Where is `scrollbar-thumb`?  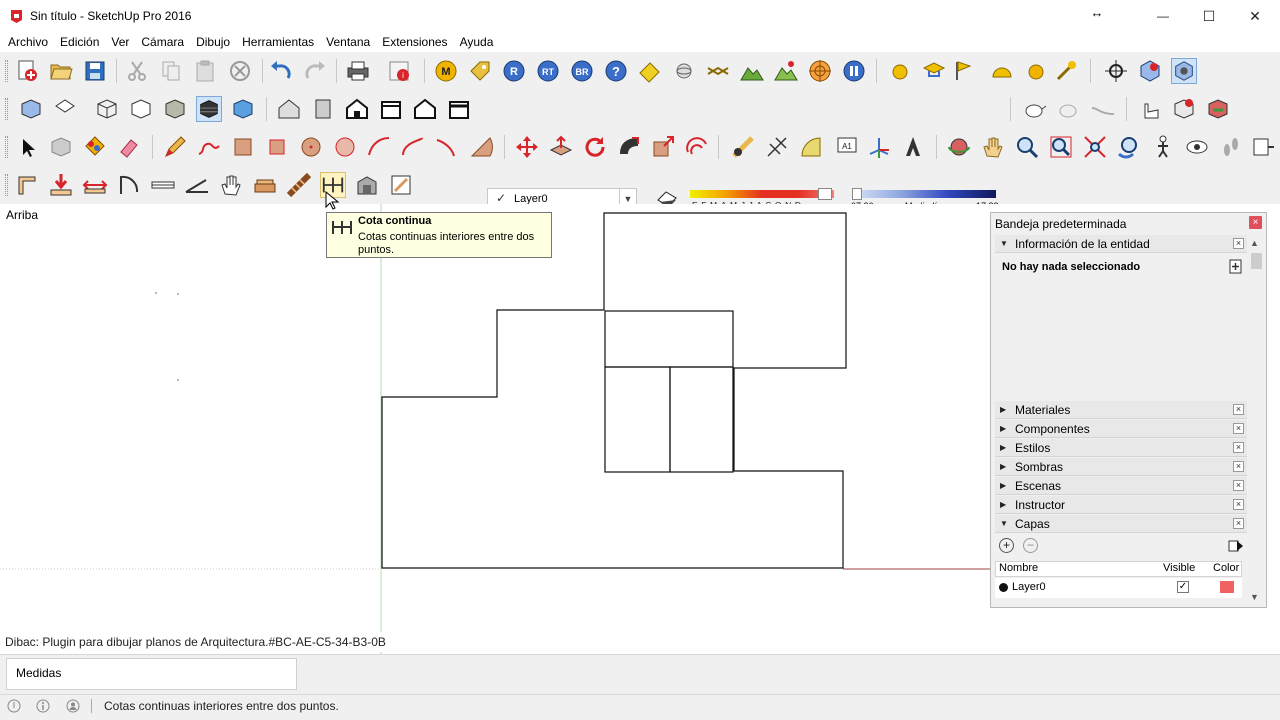
scrollbar-thumb is located at coordinates (1256, 261).